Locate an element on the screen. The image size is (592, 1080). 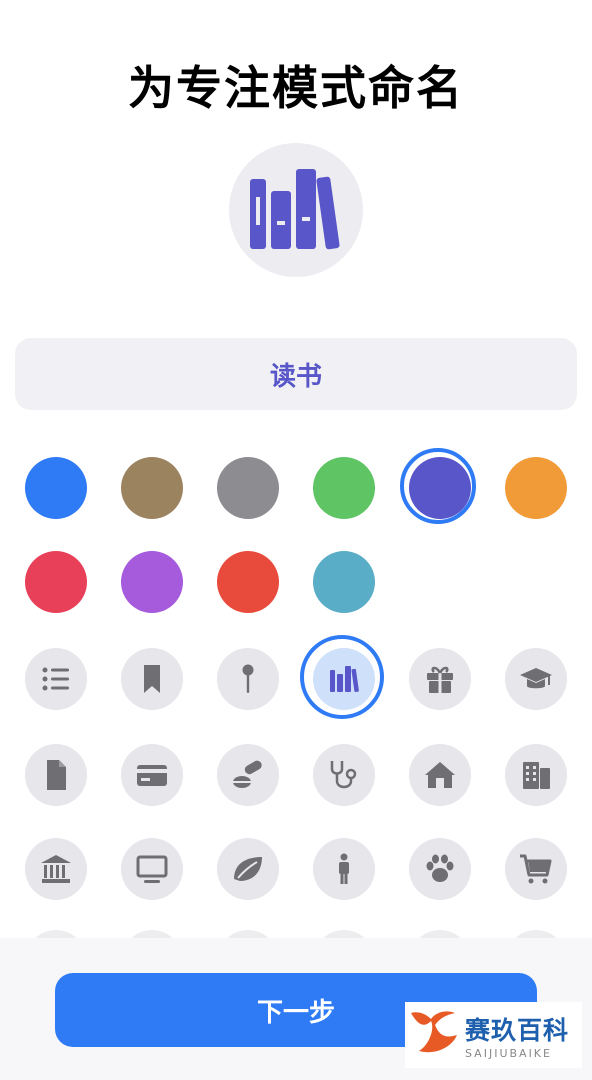
icon-option-list is located at coordinates (56, 679).